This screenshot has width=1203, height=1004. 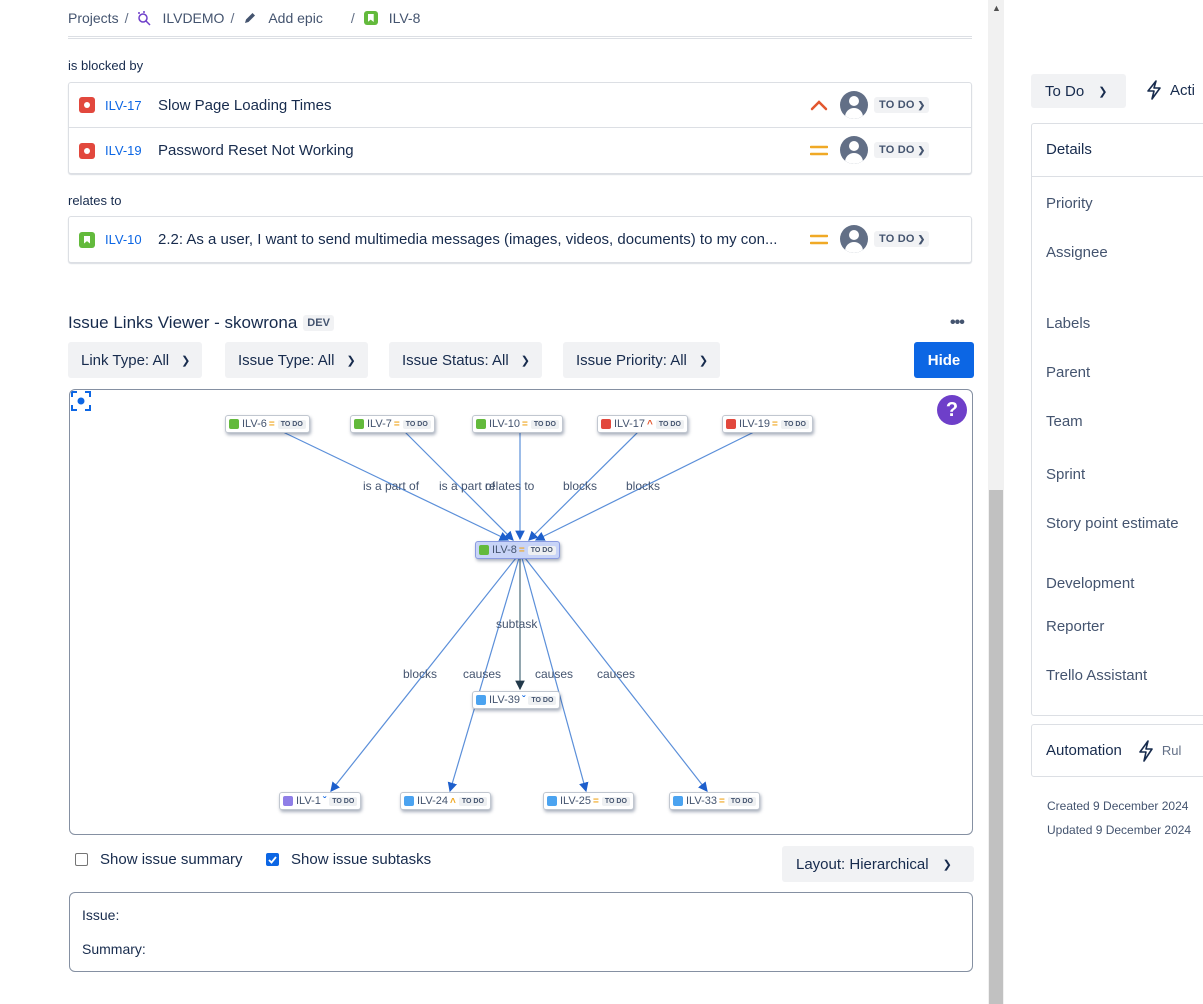 What do you see at coordinates (1146, 750) in the screenshot?
I see `lightning-icon` at bounding box center [1146, 750].